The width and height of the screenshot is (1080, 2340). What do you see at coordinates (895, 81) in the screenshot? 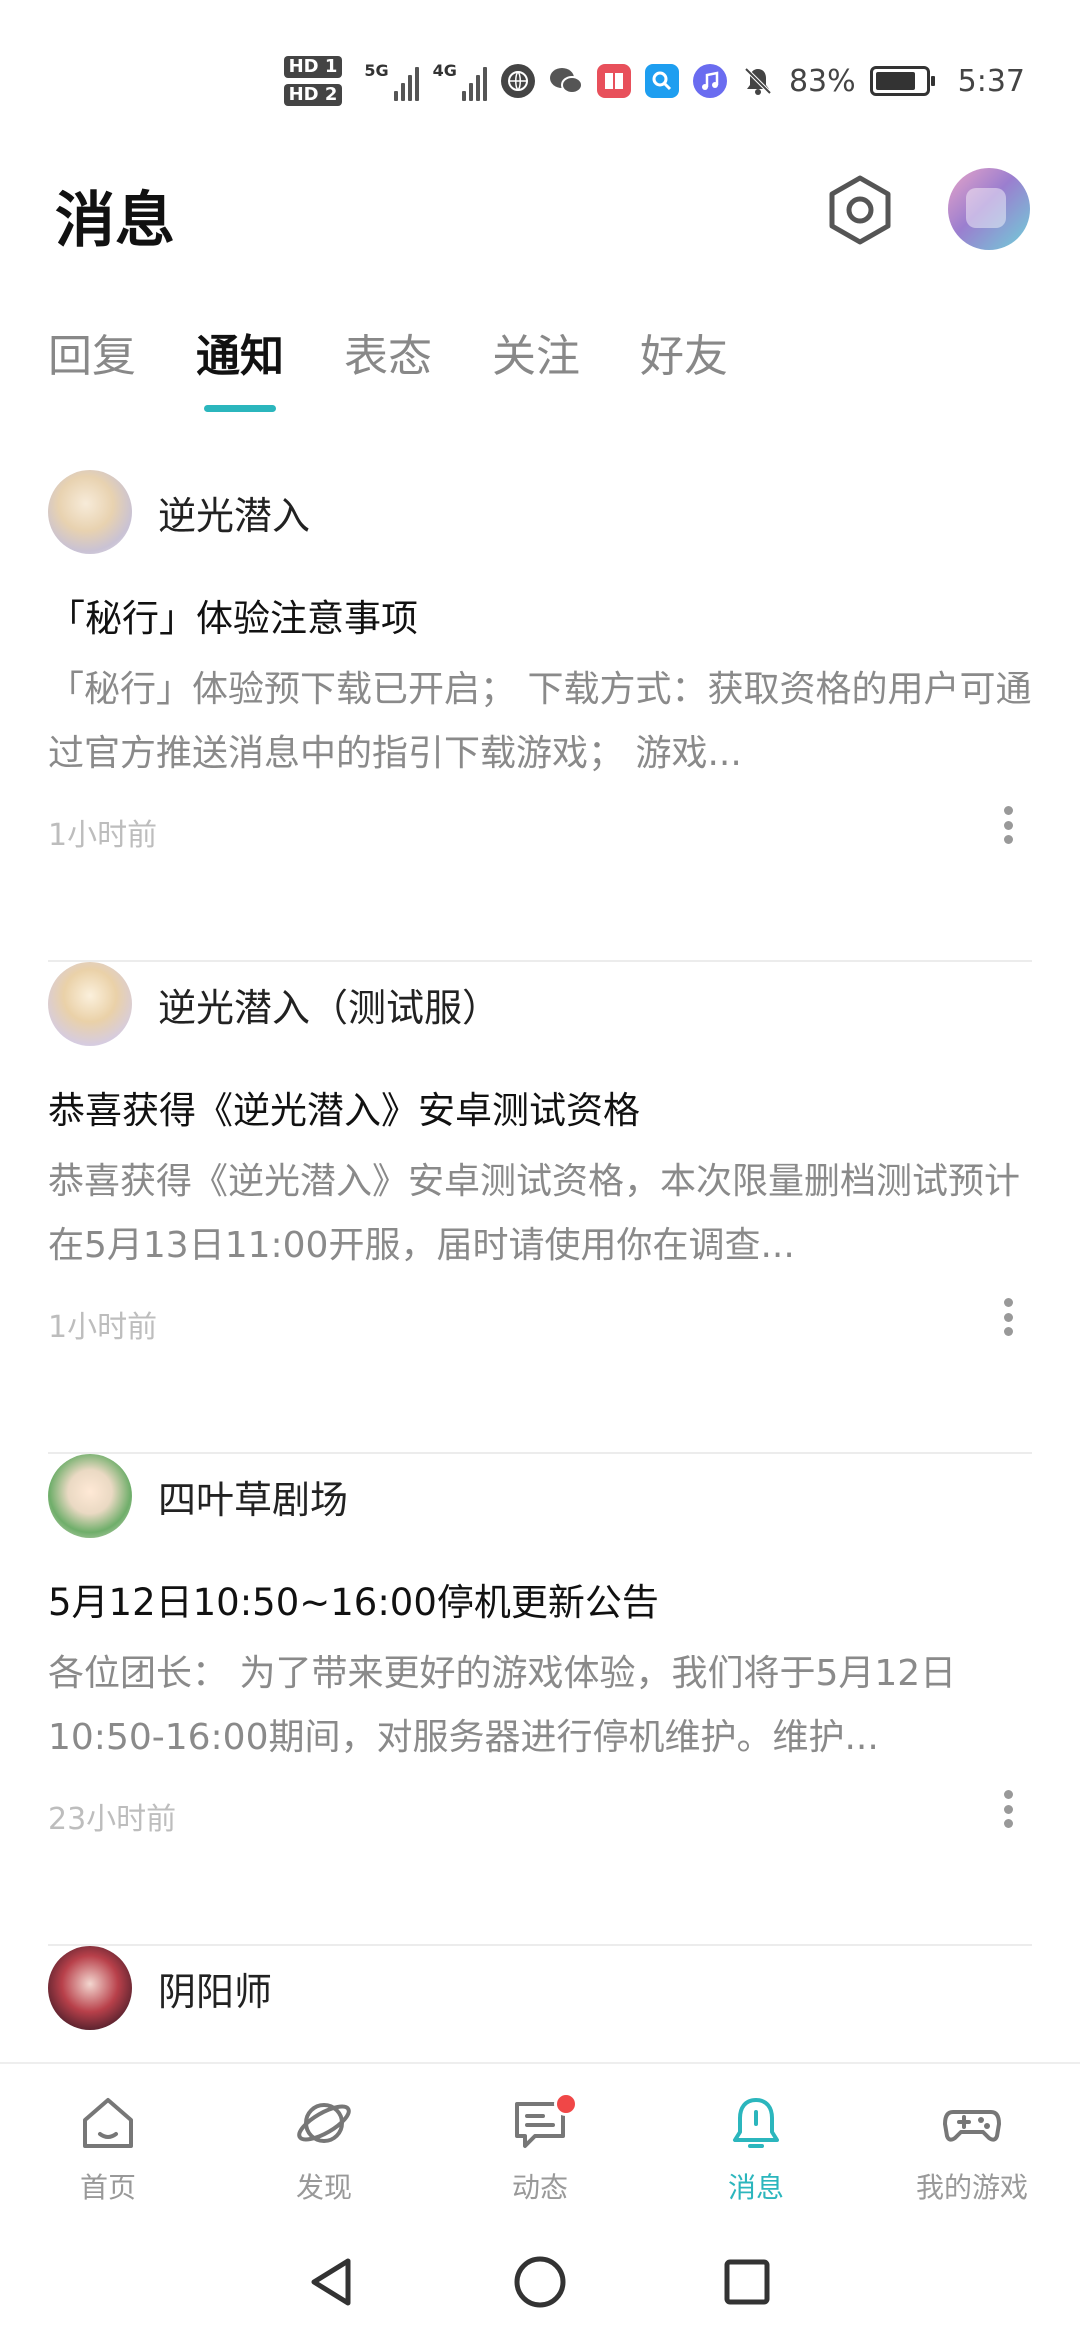
I see `battery-level-fill` at bounding box center [895, 81].